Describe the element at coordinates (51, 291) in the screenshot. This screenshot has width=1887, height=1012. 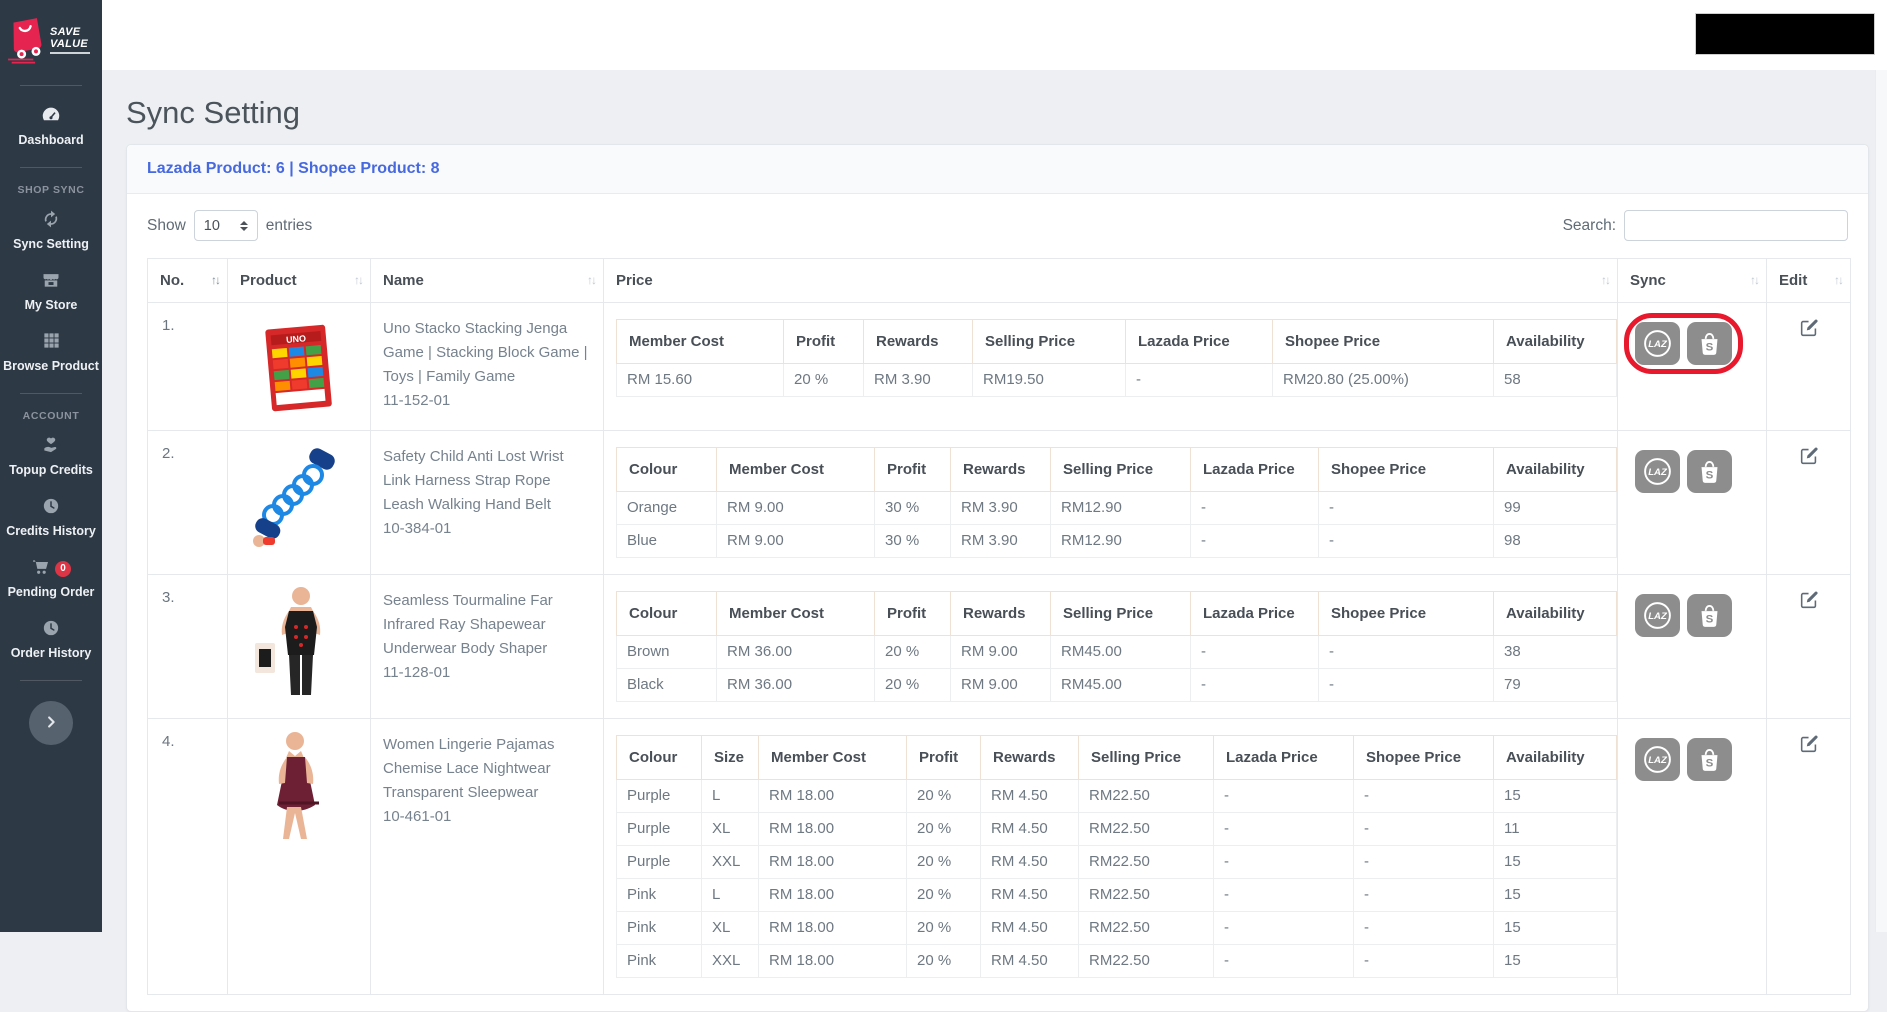
I see `sidebar-item-my-store: My Store` at that location.